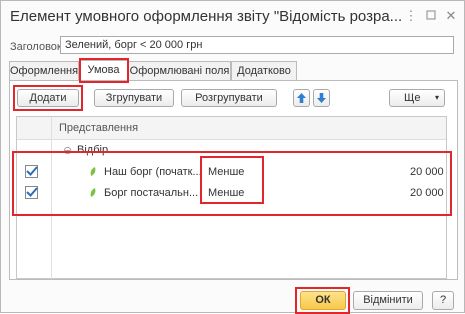 This screenshot has width=465, height=314. I want to click on group-button: Згрупувати, so click(134, 98).